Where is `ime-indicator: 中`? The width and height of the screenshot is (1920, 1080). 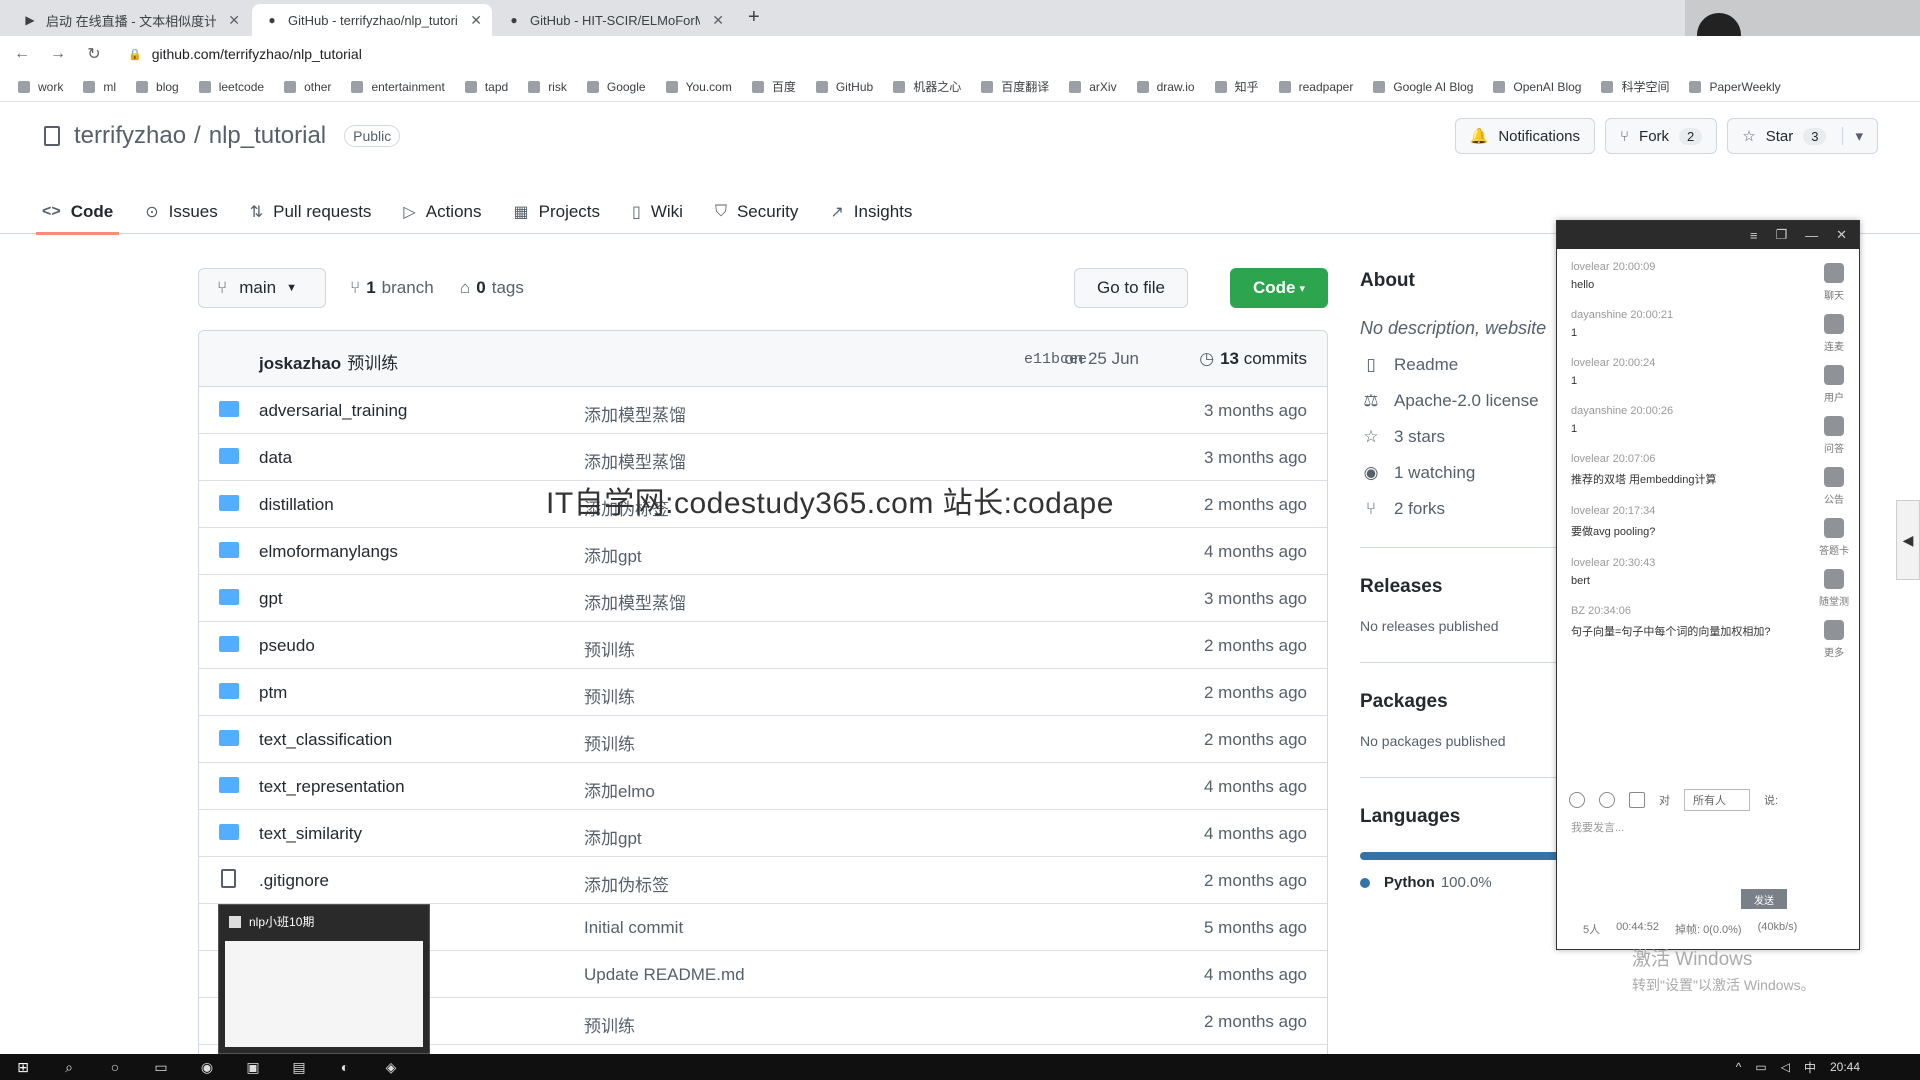
ime-indicator: 中 is located at coordinates (1810, 1067).